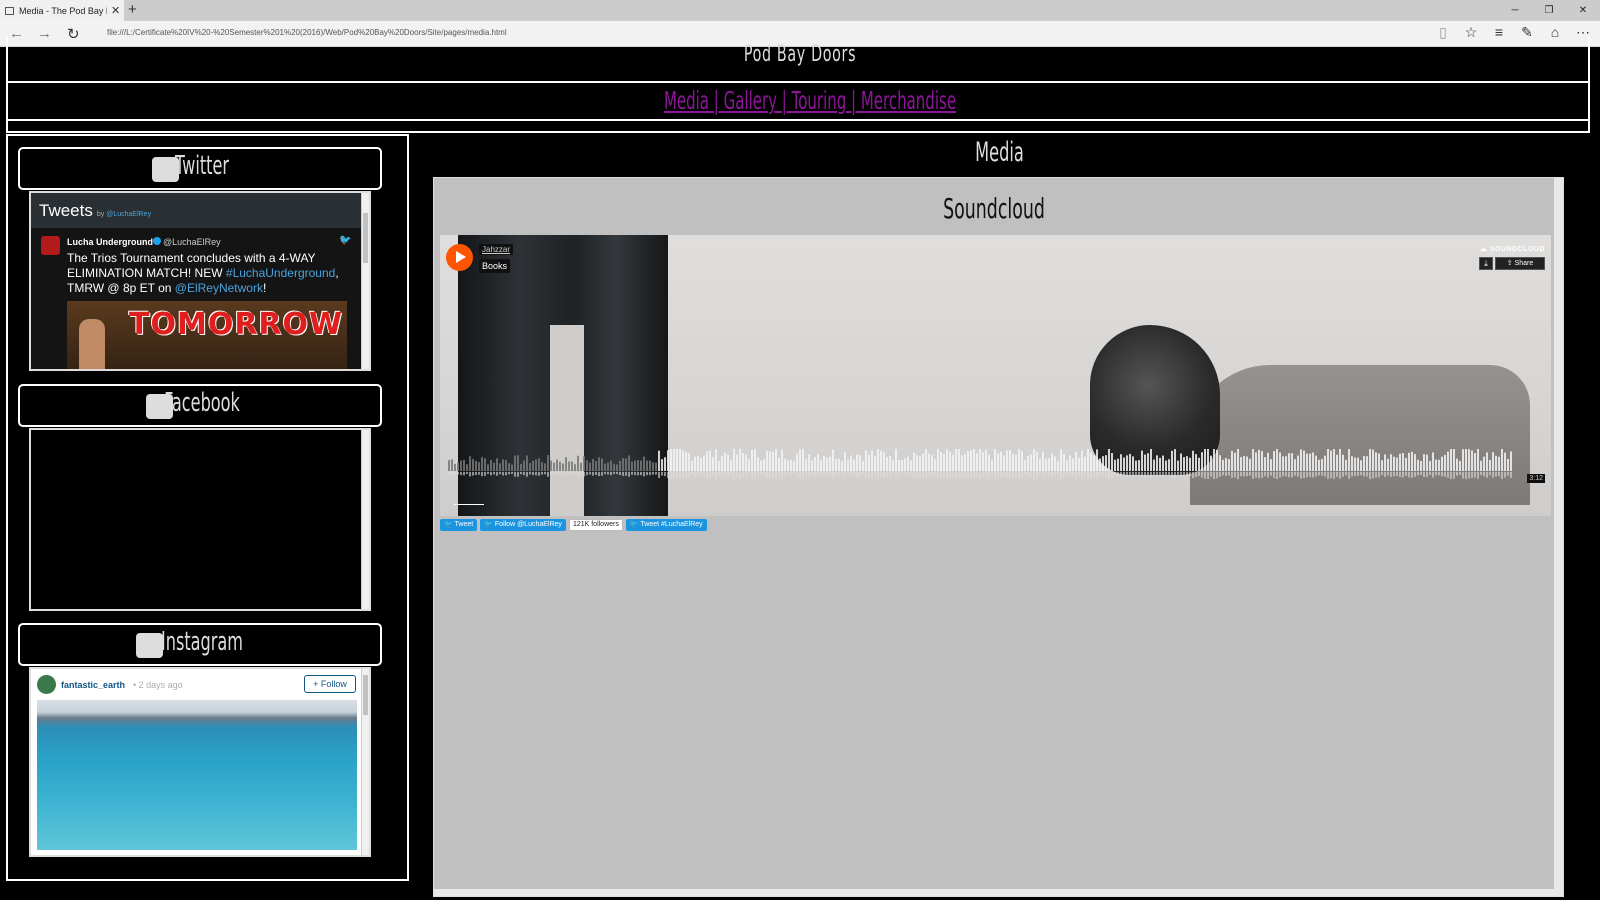 The width and height of the screenshot is (1600, 900). I want to click on site-title: Pod Bay Doors, so click(800, 54).